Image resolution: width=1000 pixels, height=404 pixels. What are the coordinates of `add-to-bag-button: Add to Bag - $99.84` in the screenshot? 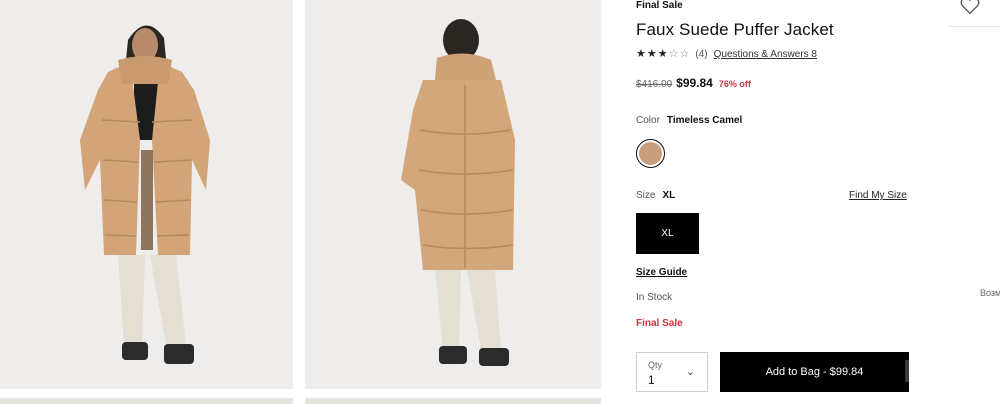 It's located at (814, 372).